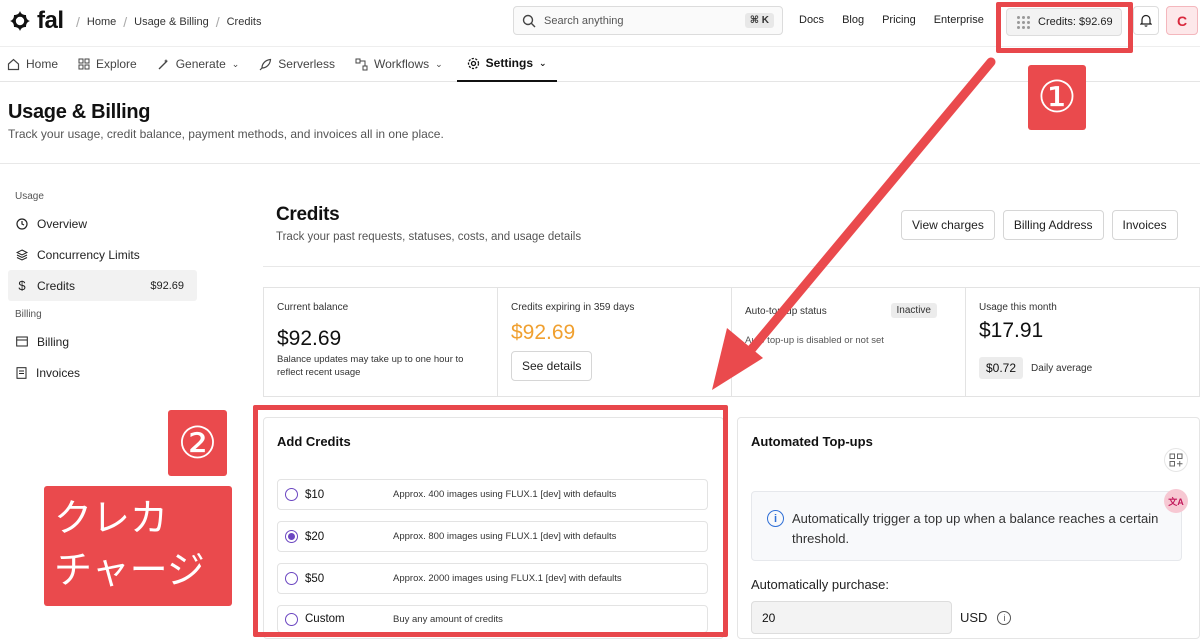  Describe the element at coordinates (361, 64) in the screenshot. I see `workflow-icon` at that location.